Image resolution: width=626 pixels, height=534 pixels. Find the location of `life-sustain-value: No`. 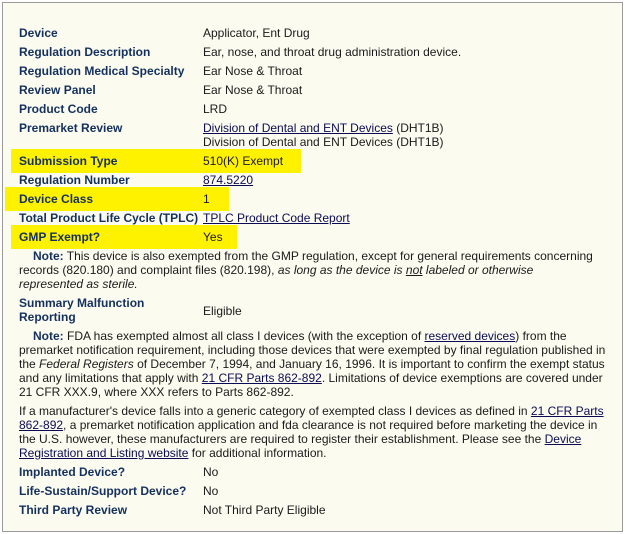

life-sustain-value: No is located at coordinates (211, 491).